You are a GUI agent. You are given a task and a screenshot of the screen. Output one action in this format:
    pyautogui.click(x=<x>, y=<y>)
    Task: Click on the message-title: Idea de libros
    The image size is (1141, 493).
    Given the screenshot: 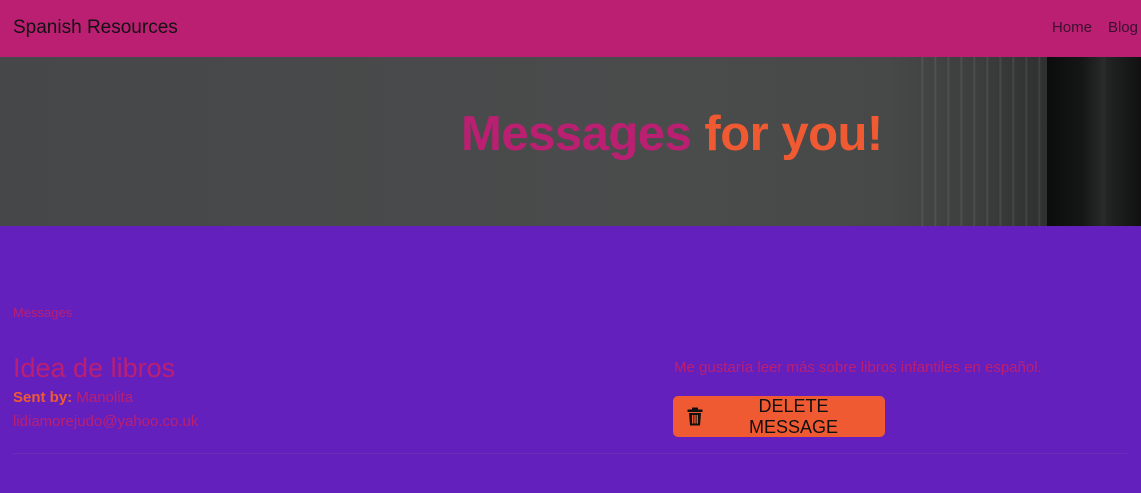 What is the action you would take?
    pyautogui.click(x=94, y=368)
    